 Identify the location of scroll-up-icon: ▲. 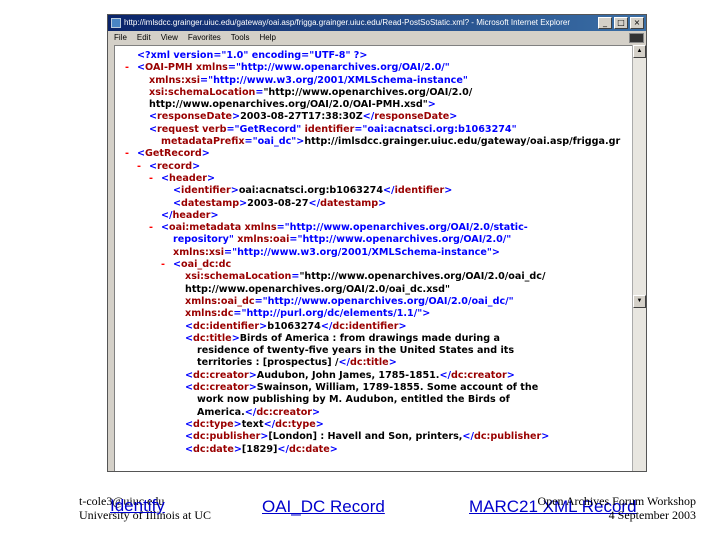
(639, 51).